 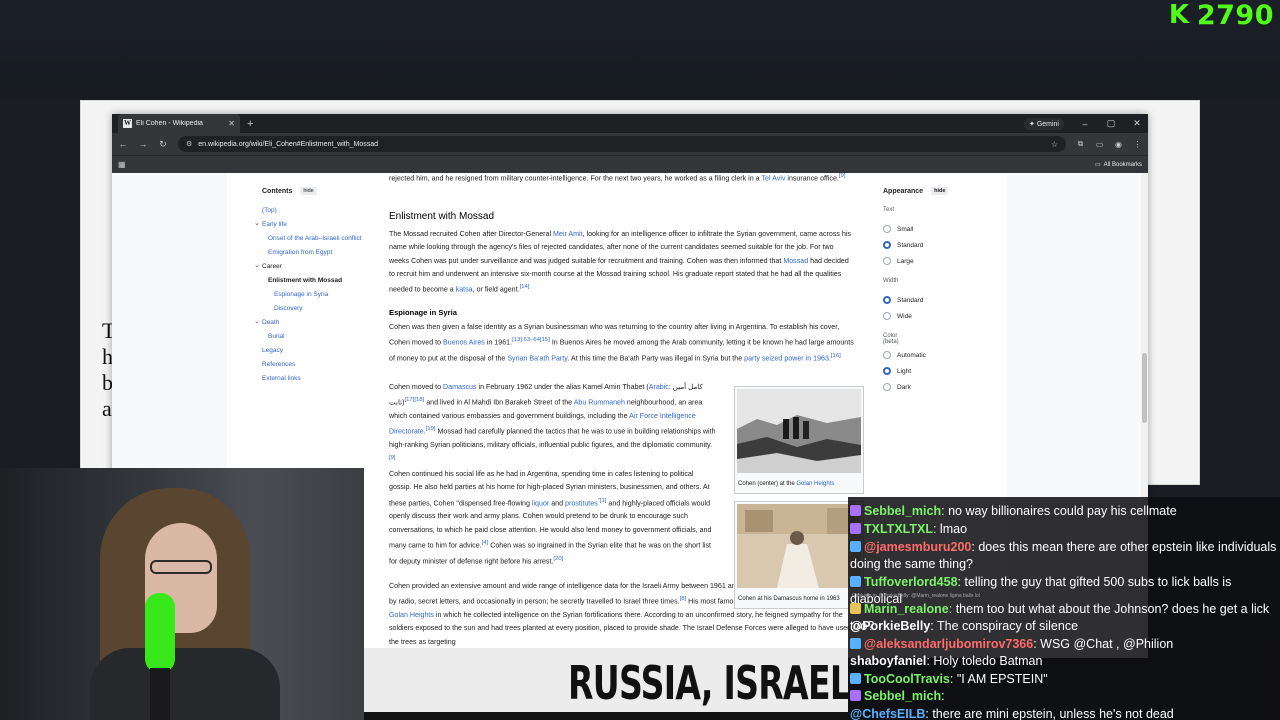 What do you see at coordinates (1099, 144) in the screenshot?
I see `cast-icon: ▭` at bounding box center [1099, 144].